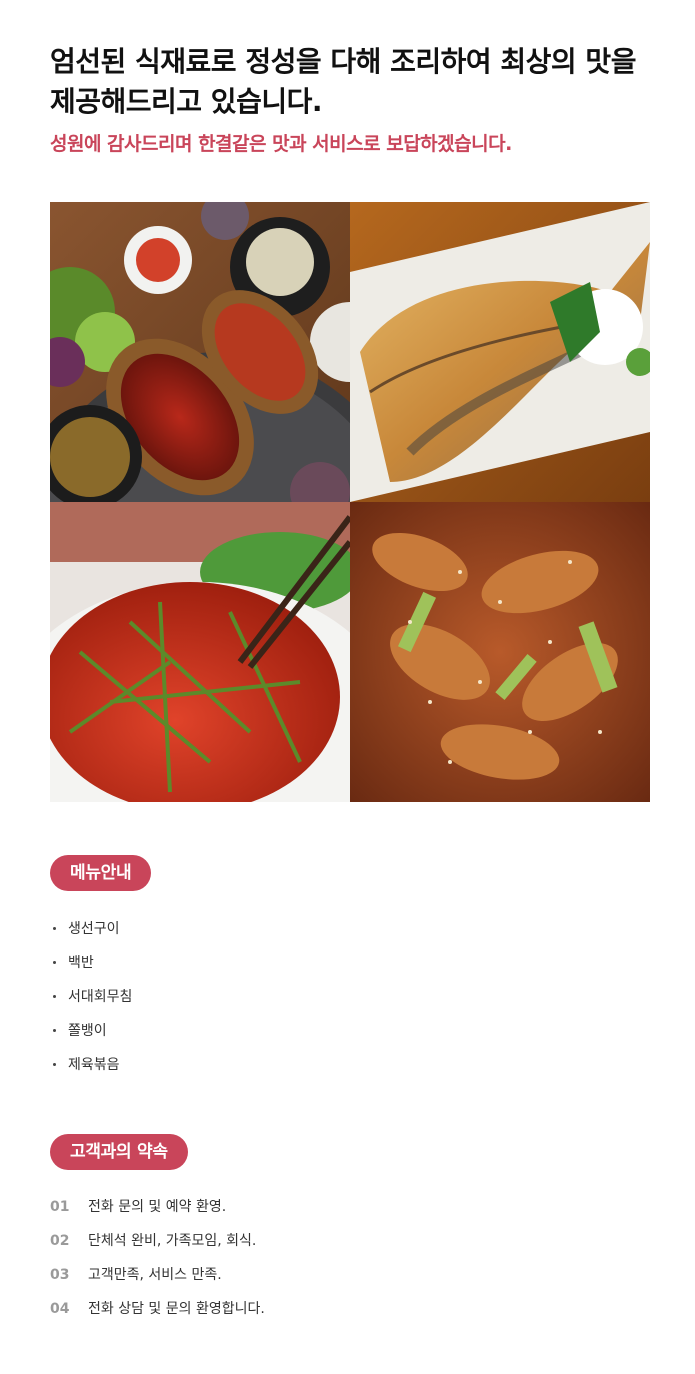 This screenshot has width=695, height=1374. Describe the element at coordinates (60, 1207) in the screenshot. I see `promise-number: 01` at that location.